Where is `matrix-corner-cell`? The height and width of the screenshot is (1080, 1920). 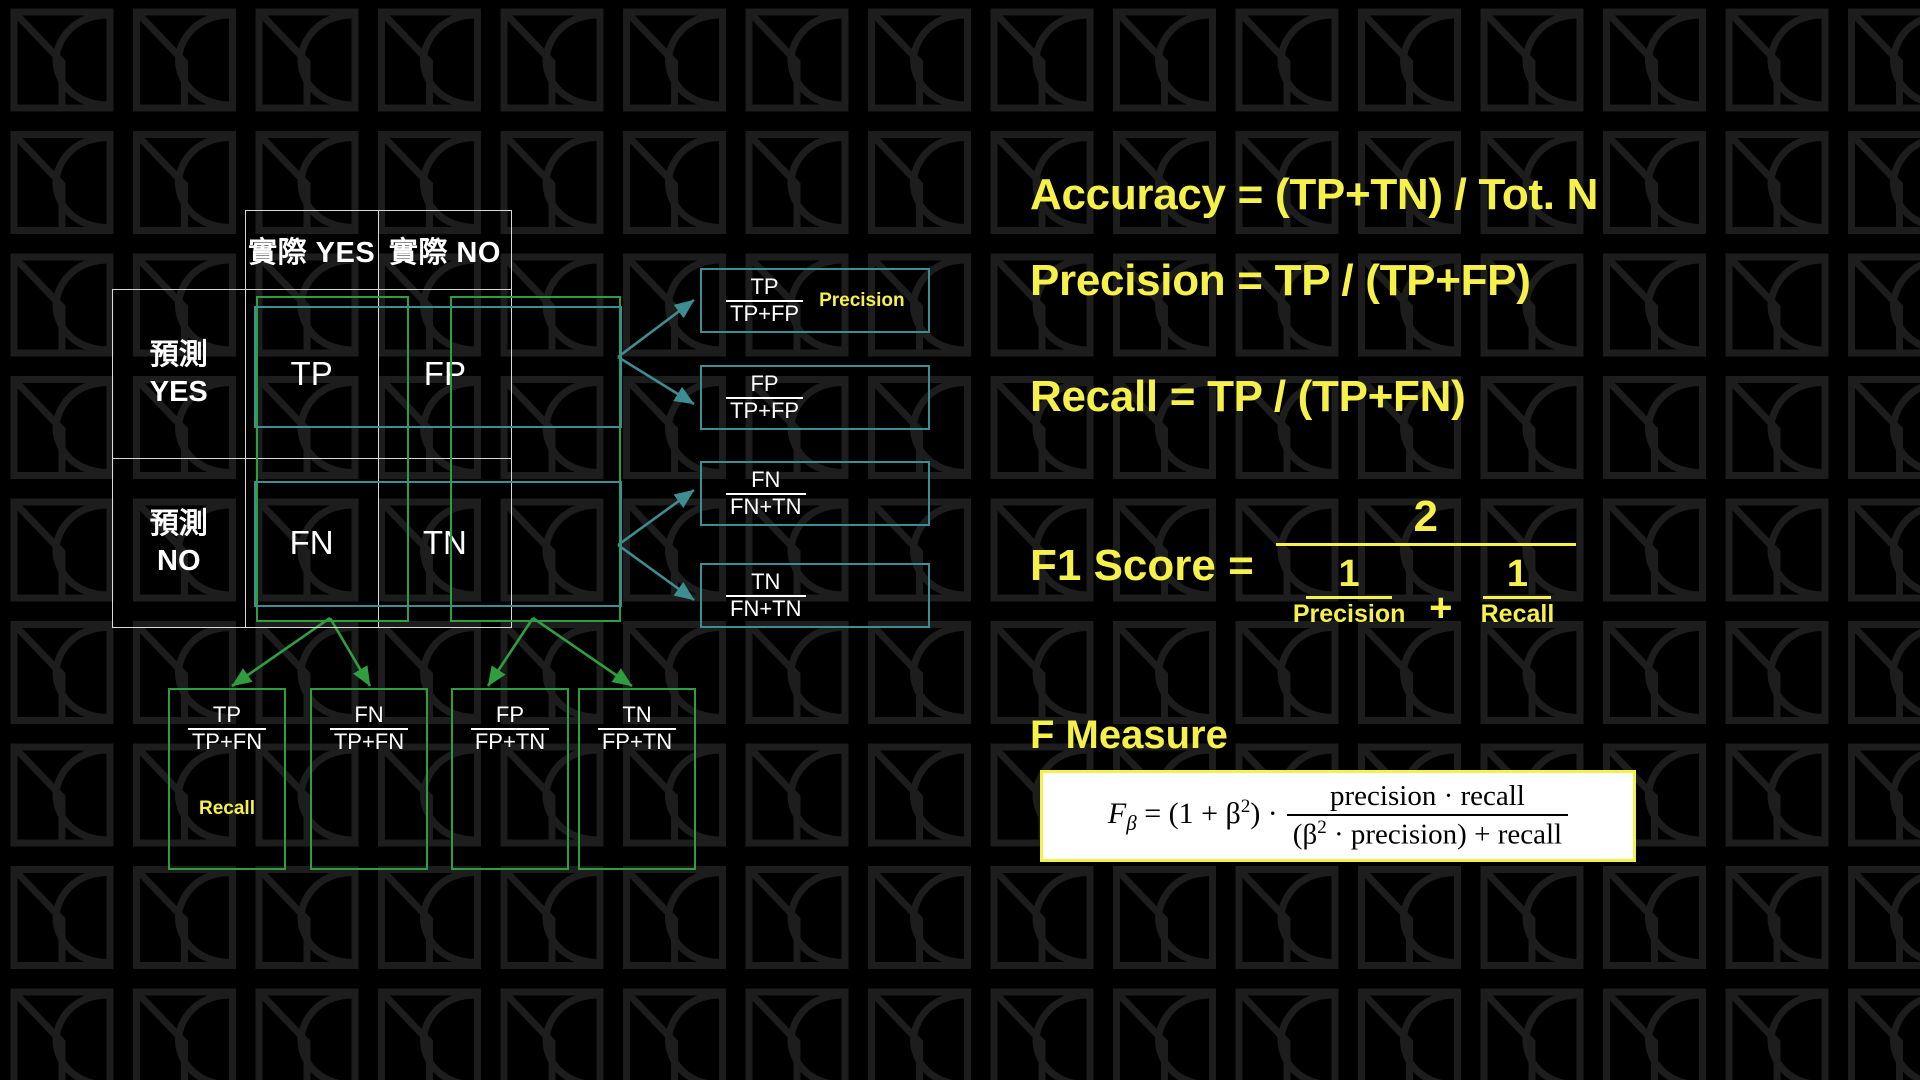
matrix-corner-cell is located at coordinates (179, 250).